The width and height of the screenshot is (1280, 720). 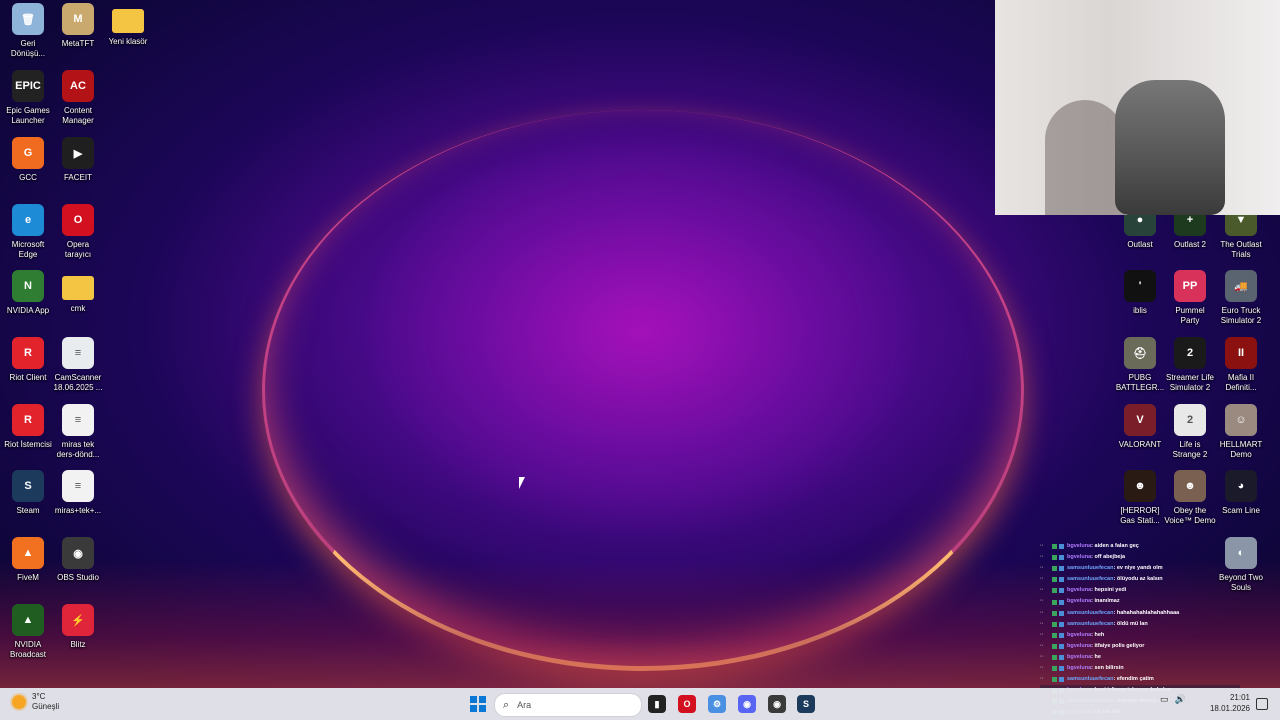 I want to click on desktop-shortcut: ▶ FACEIT, so click(x=78, y=169).